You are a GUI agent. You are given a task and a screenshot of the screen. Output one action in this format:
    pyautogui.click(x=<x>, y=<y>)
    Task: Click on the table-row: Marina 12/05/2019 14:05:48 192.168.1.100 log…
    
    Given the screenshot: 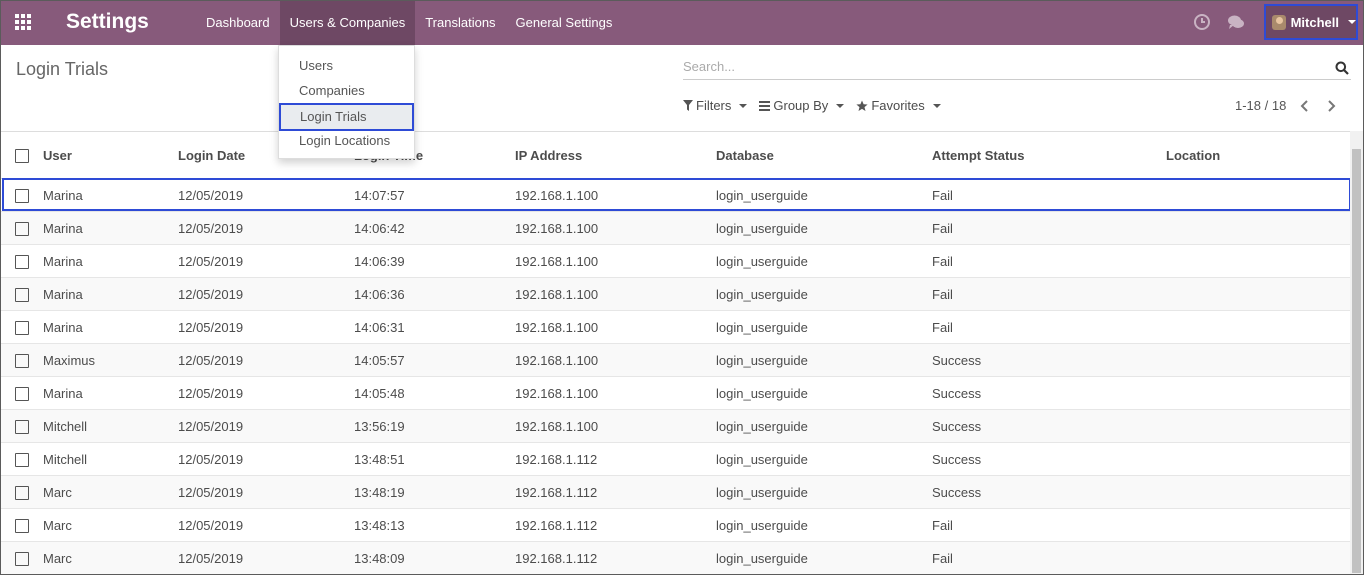 What is the action you would take?
    pyautogui.click(x=675, y=393)
    